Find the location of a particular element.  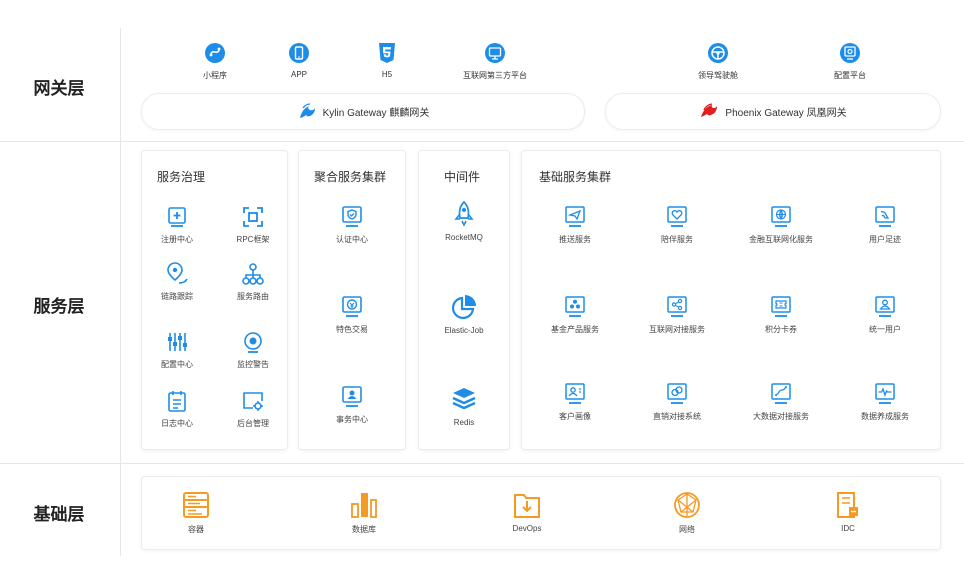

service-item-label: 监控警告 is located at coordinates (253, 364).